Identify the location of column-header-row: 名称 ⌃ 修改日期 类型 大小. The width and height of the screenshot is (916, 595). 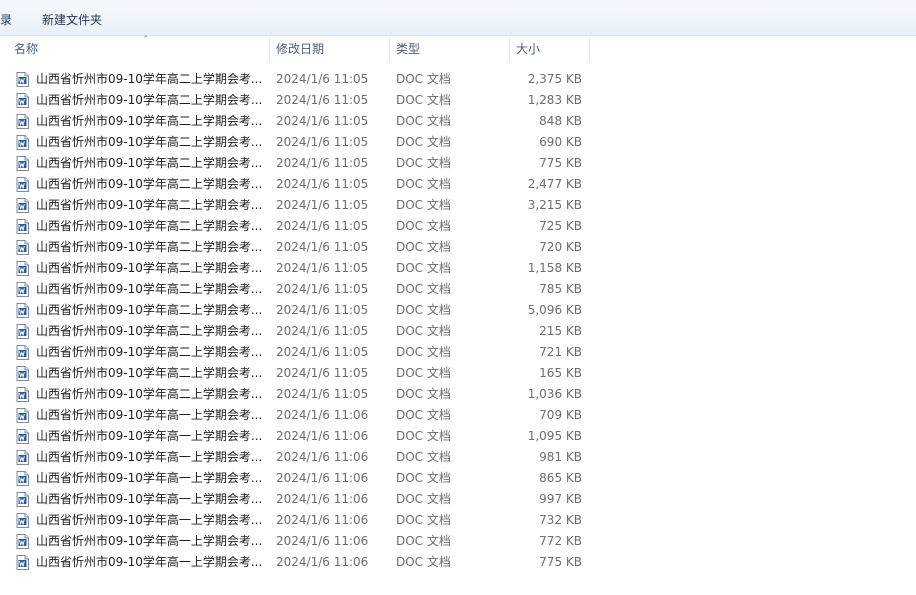
(458, 48).